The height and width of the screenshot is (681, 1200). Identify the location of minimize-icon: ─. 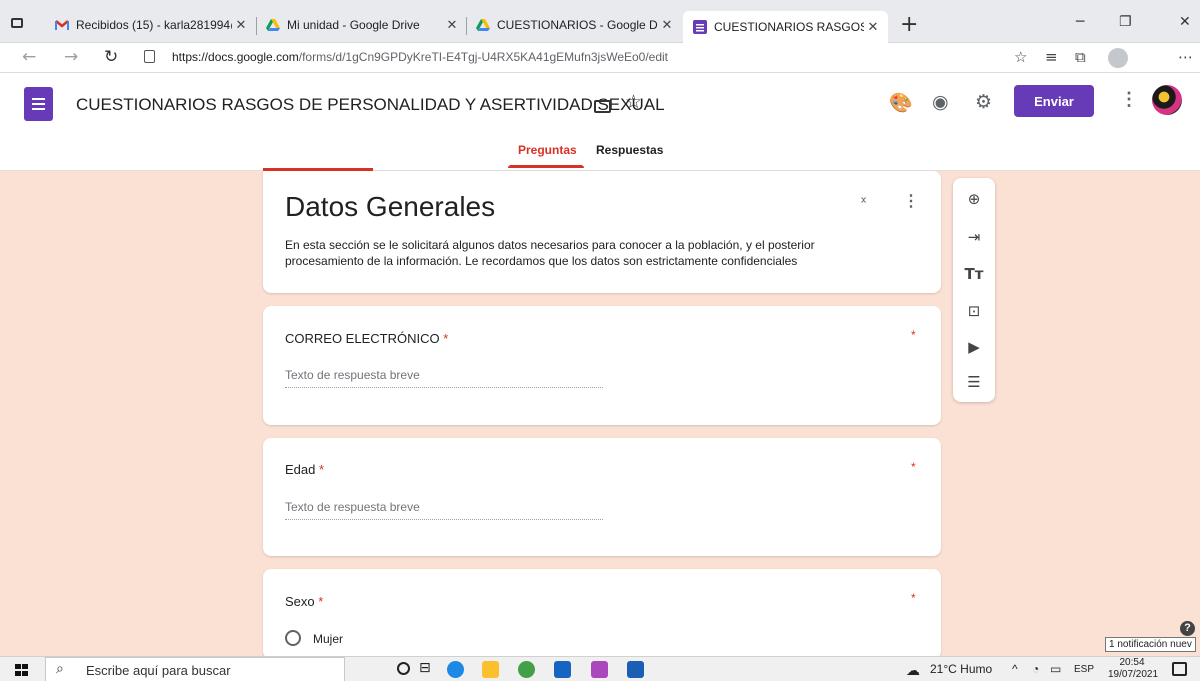
(1080, 22).